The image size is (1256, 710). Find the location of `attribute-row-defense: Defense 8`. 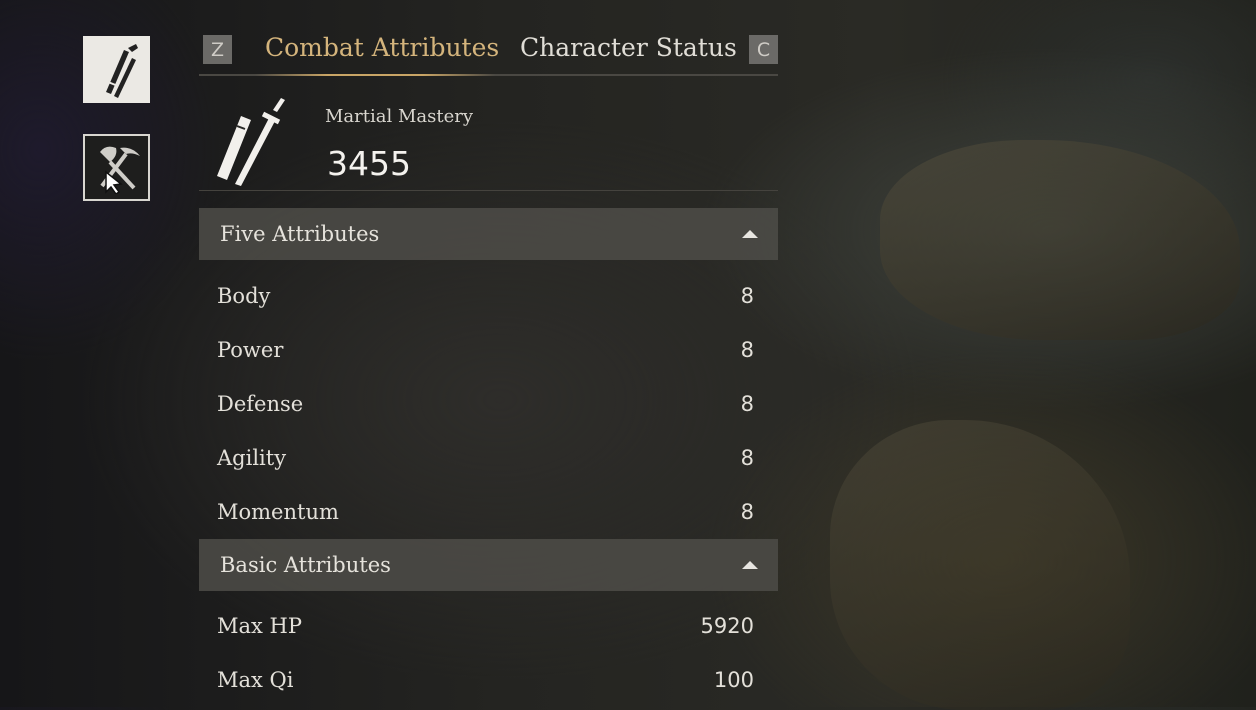

attribute-row-defense: Defense 8 is located at coordinates (488, 405).